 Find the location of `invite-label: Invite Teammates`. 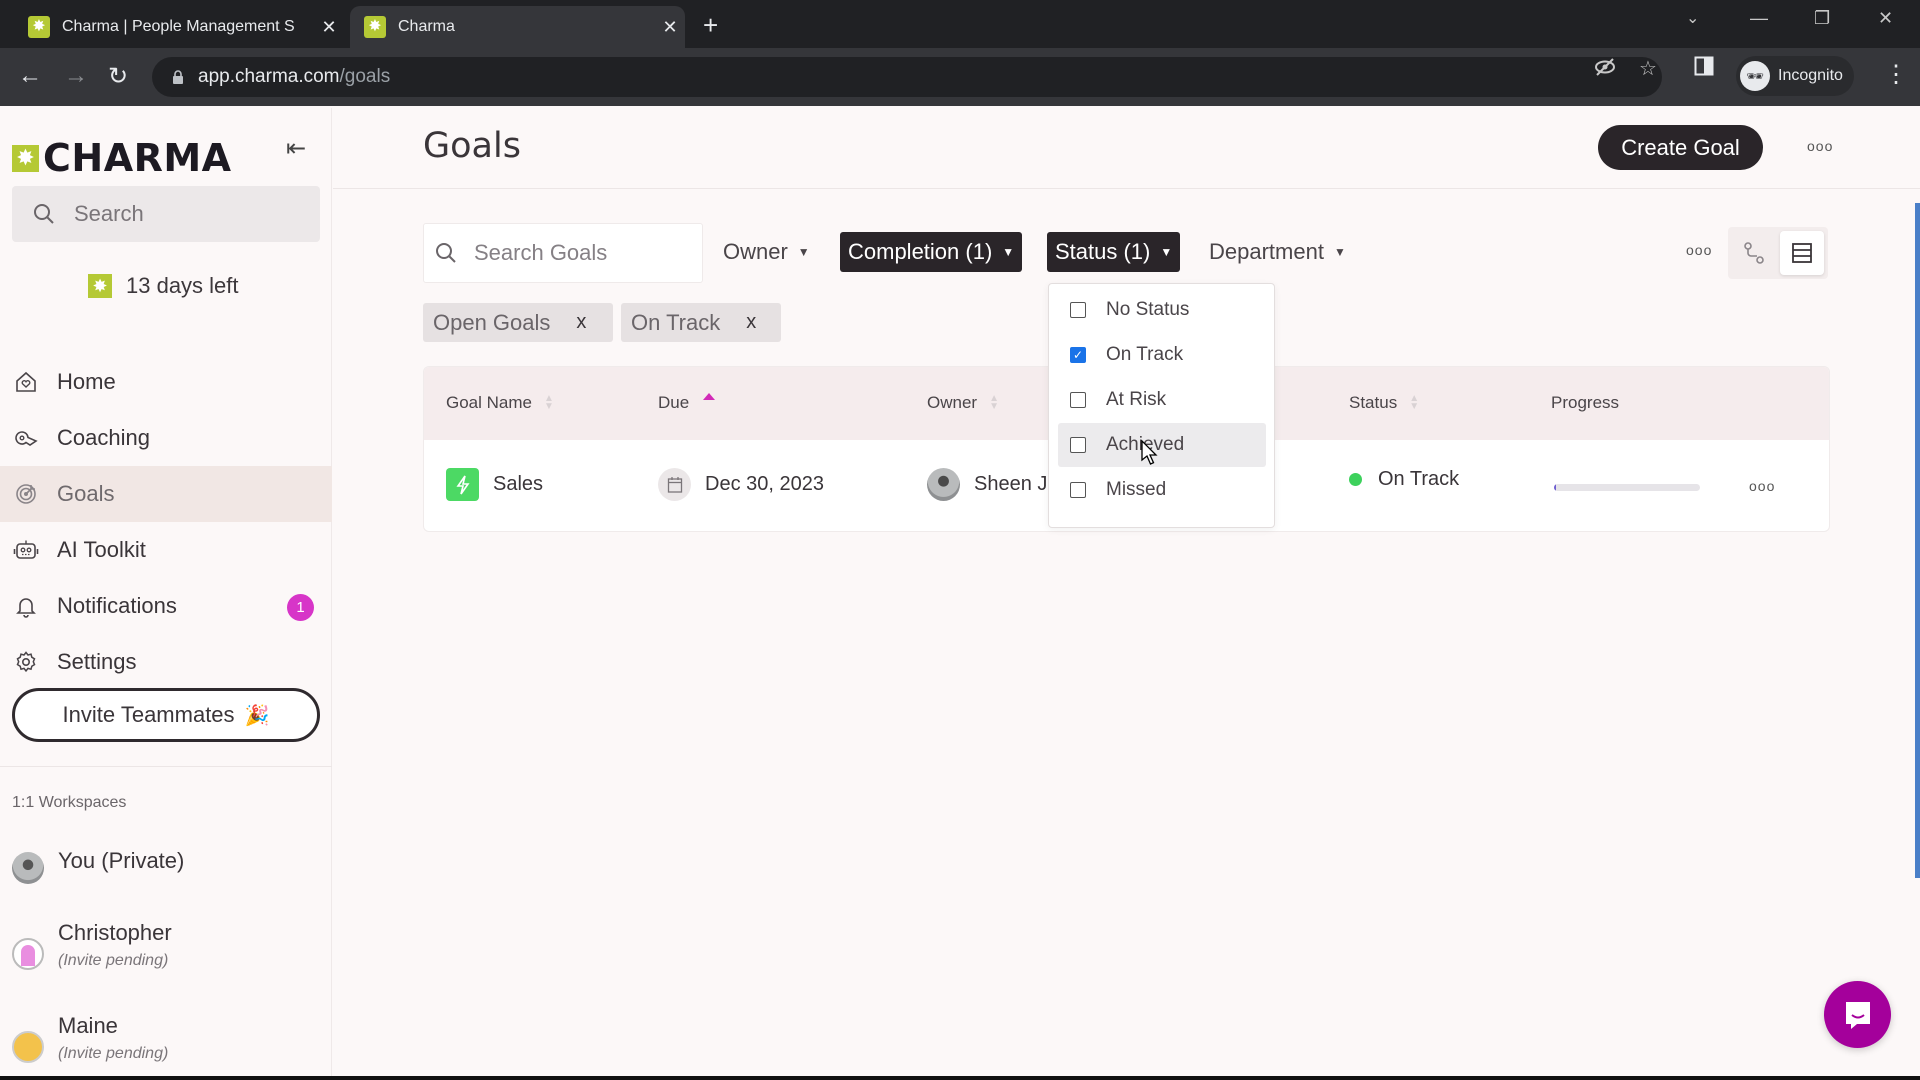

invite-label: Invite Teammates is located at coordinates (148, 714).